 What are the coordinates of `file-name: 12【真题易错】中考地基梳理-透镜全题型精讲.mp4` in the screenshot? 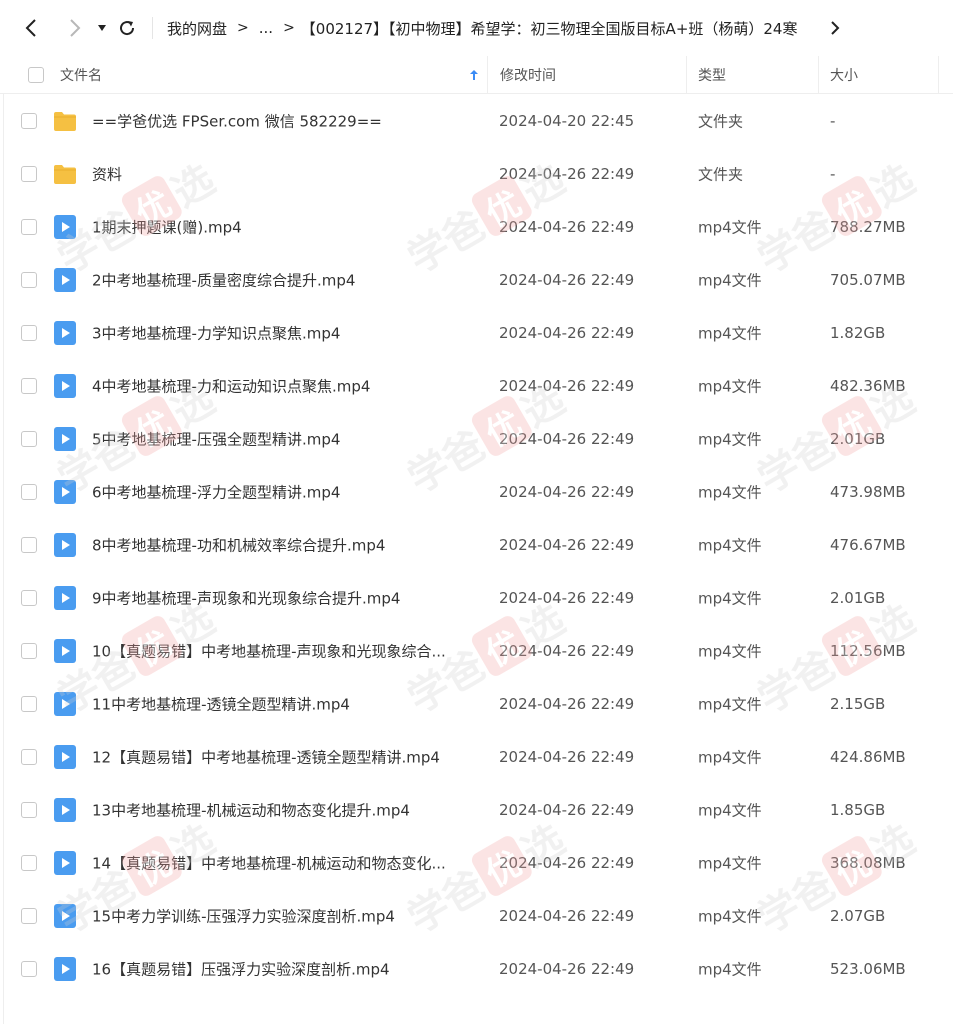 It's located at (280, 756).